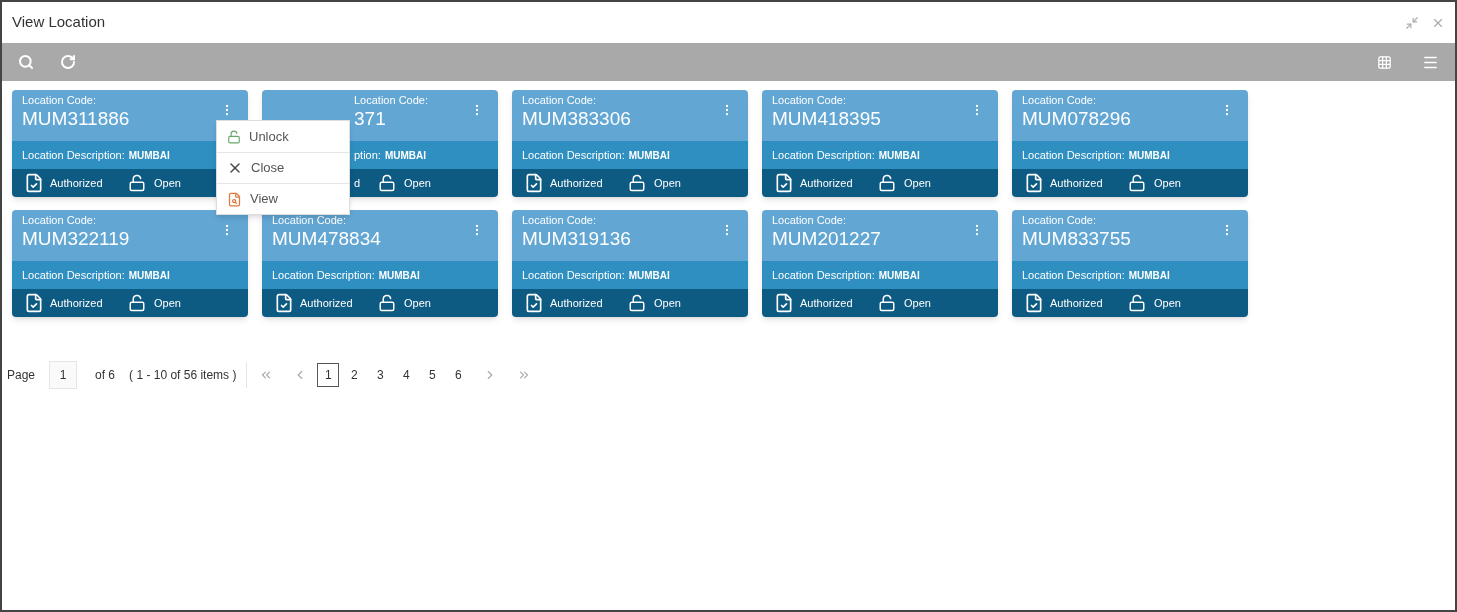  Describe the element at coordinates (234, 199) in the screenshot. I see `view-icon` at that location.